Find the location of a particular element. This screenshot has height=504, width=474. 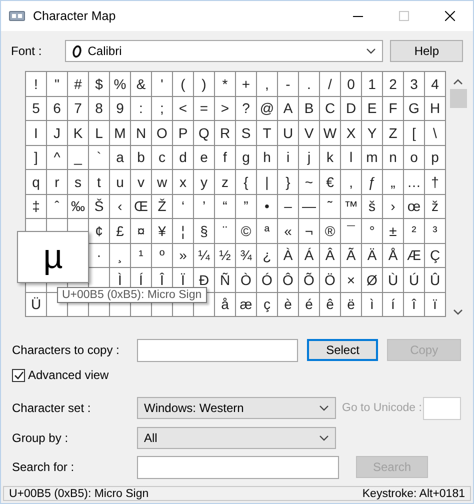

status-keystroke: Keystroke: Alt+0181 is located at coordinates (413, 494).